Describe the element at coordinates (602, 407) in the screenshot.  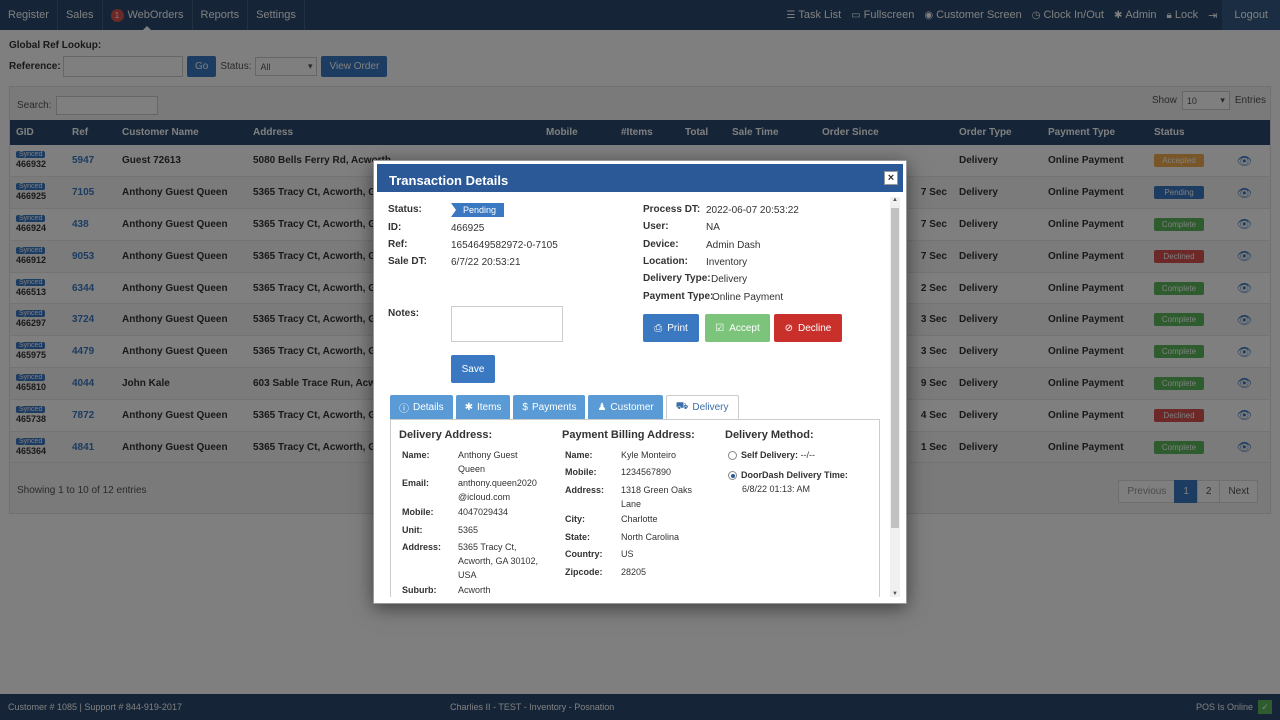
I see `user-icon: ♟` at that location.